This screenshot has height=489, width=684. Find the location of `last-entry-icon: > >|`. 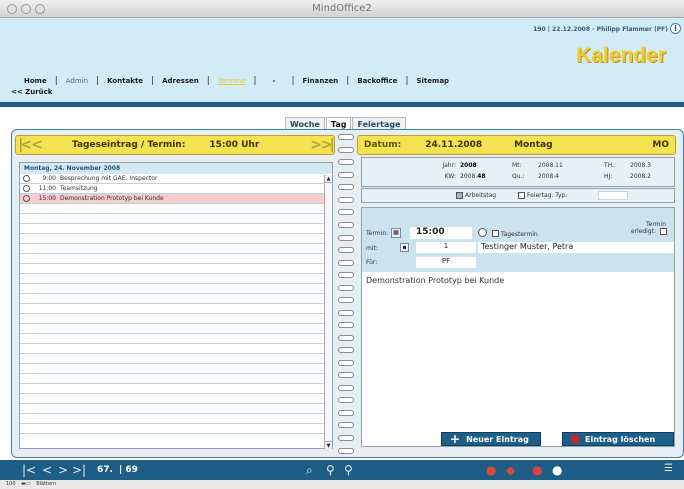

last-entry-icon: > >| is located at coordinates (321, 145).